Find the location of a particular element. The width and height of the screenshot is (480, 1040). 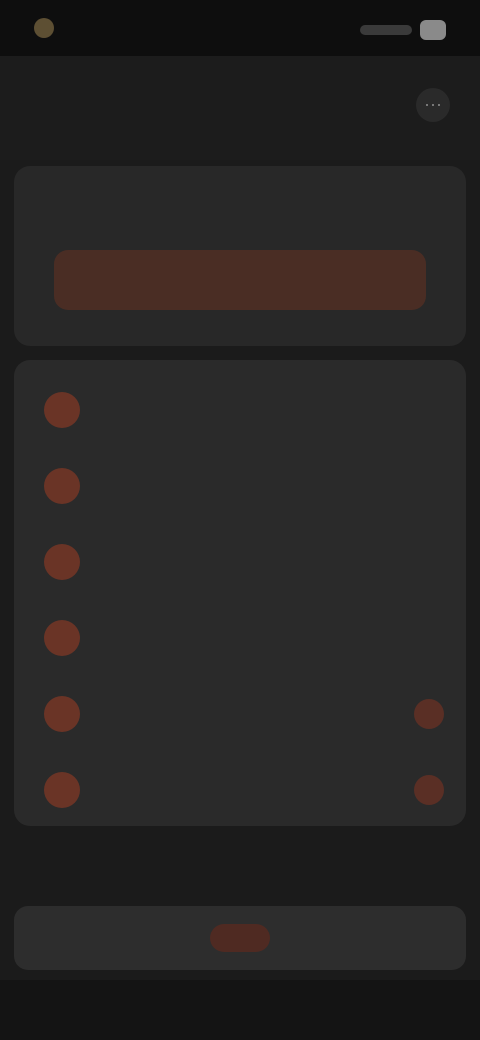

more-icon: ⋯ is located at coordinates (433, 105).